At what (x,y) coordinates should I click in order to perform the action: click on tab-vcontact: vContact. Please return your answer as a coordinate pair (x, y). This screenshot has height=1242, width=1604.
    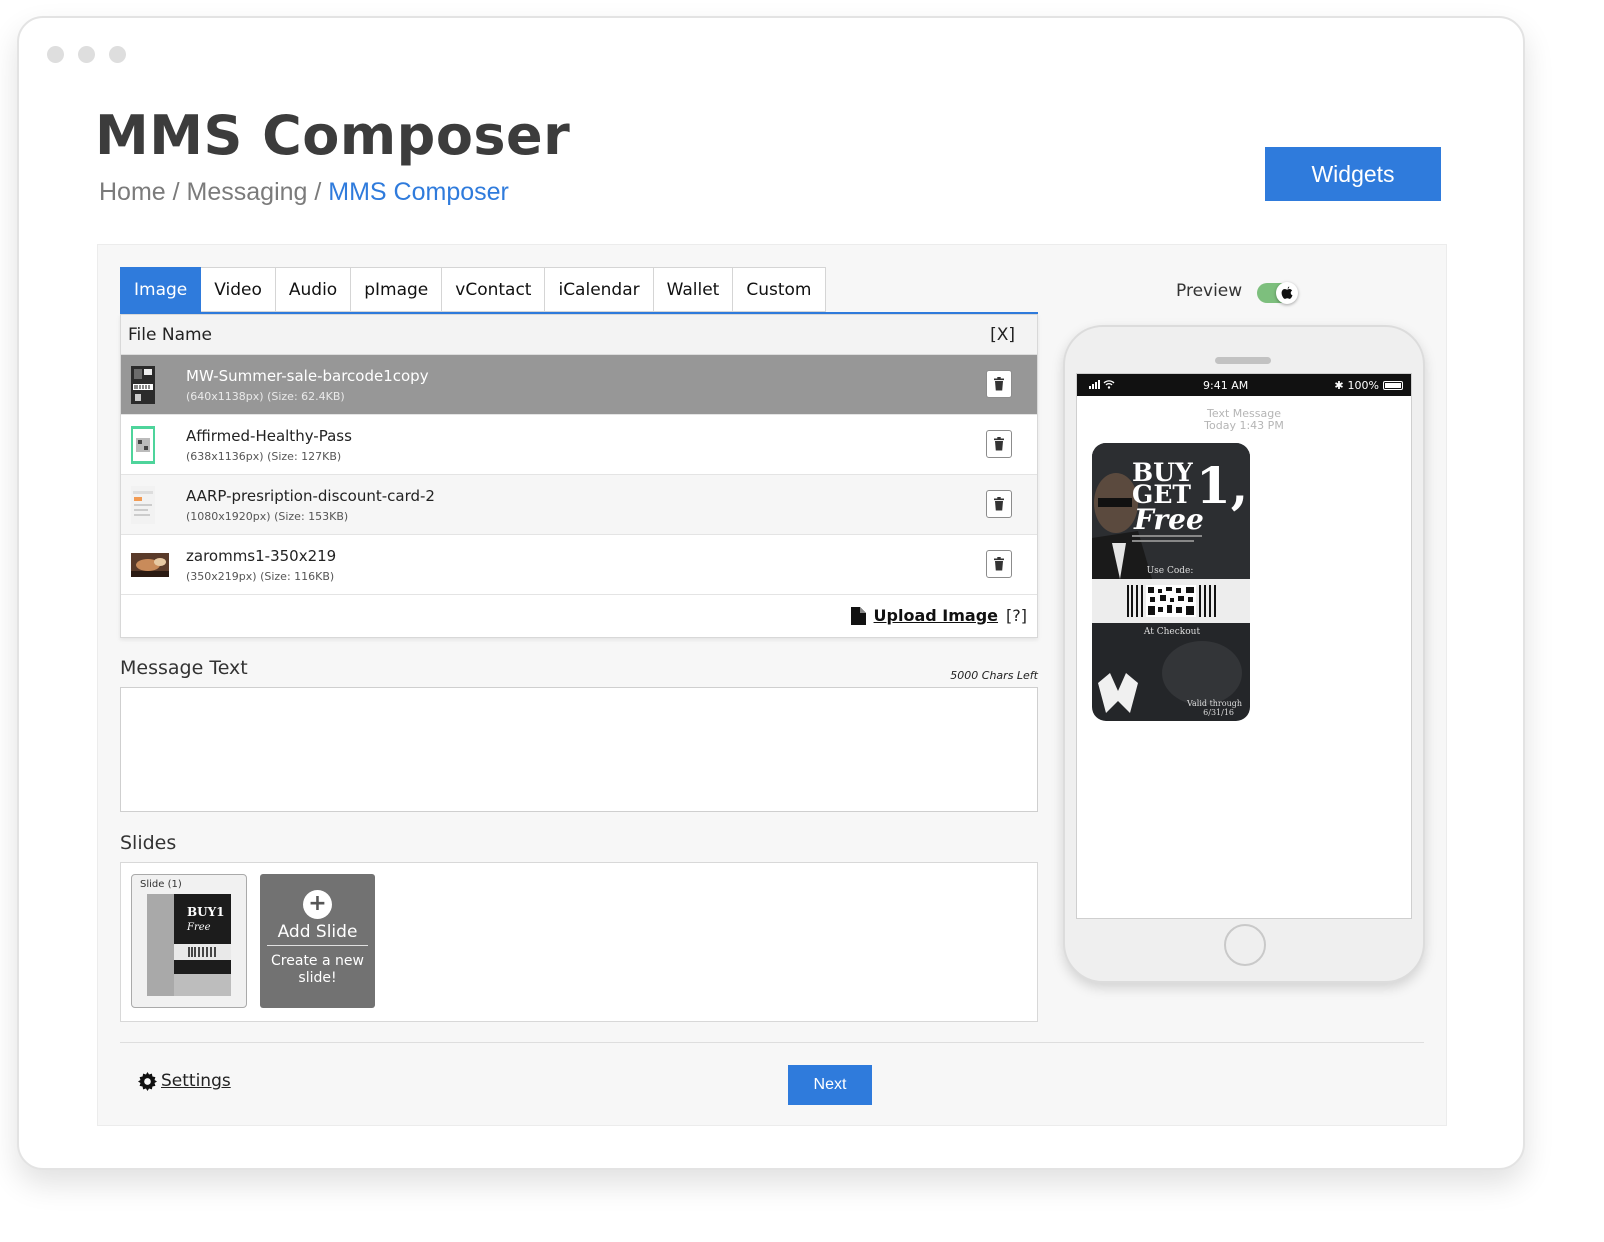
    Looking at the image, I should click on (494, 289).